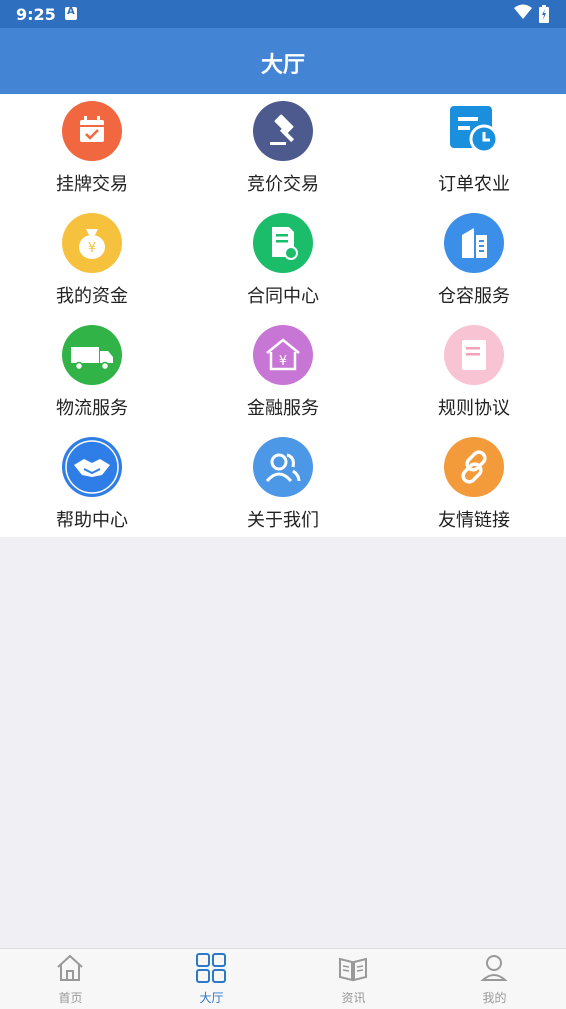 The image size is (566, 1009). Describe the element at coordinates (70, 967) in the screenshot. I see `home-icon` at that location.